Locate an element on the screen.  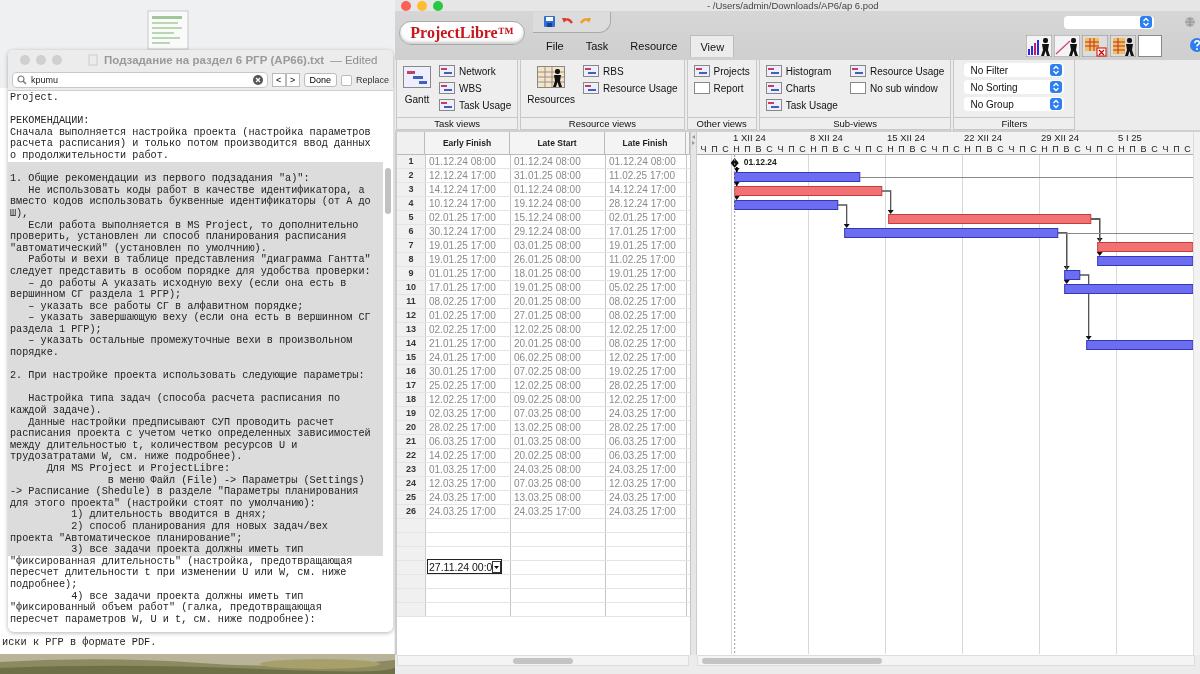
view-button: Histogram is located at coordinates (801, 71).